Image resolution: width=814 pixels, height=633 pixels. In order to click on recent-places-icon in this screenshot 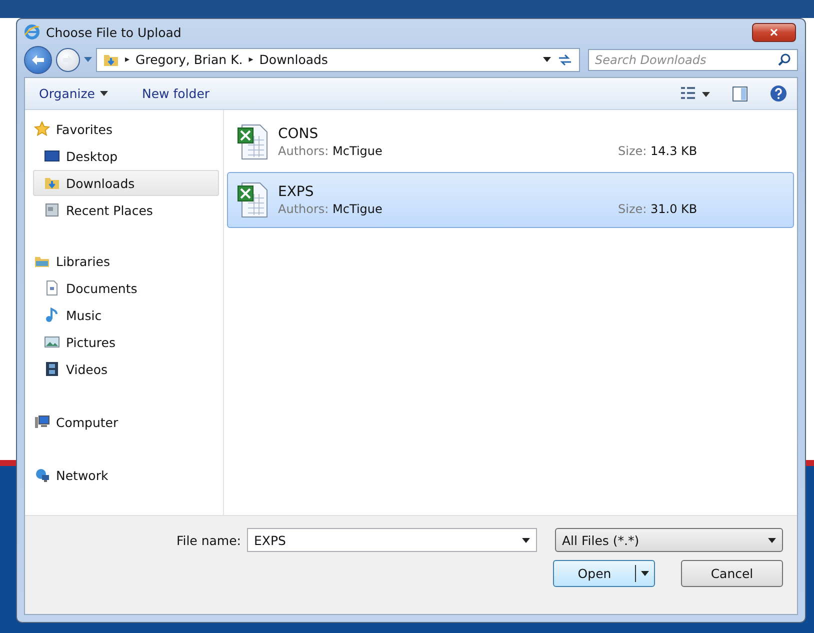, I will do `click(52, 210)`.